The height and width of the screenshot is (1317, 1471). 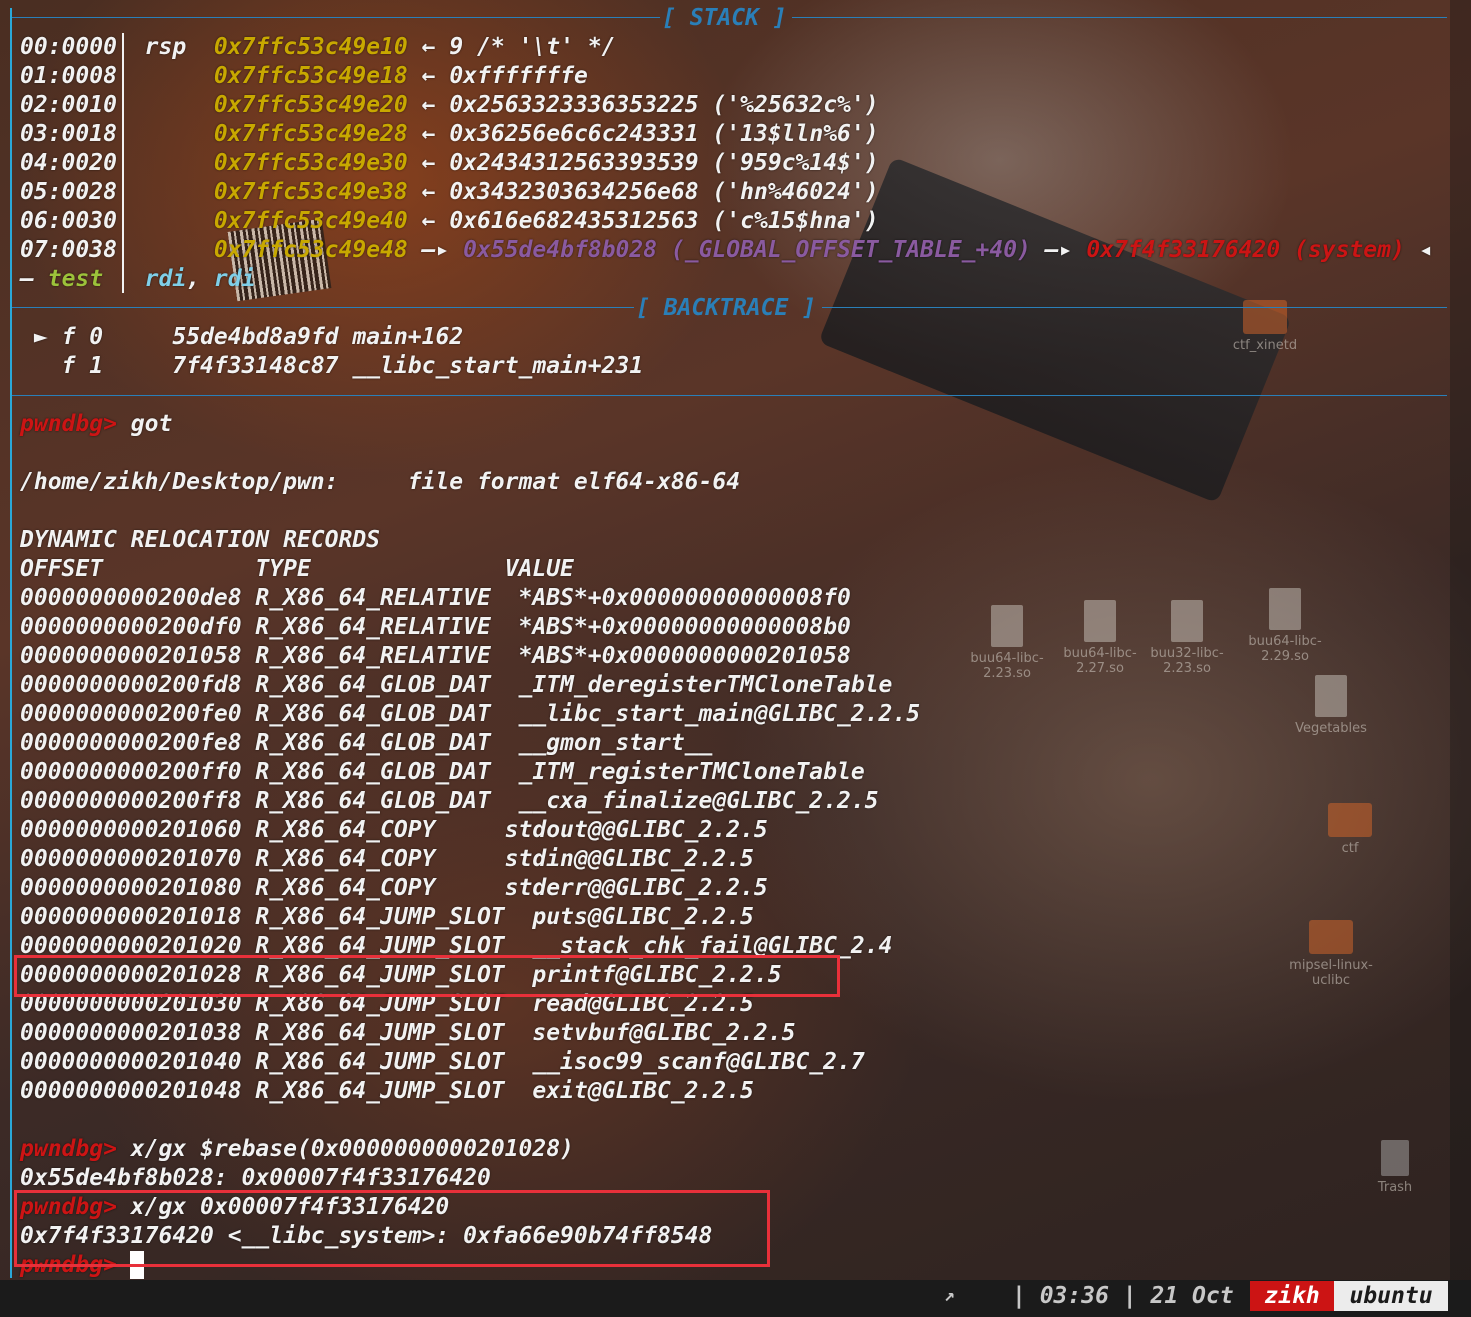 I want to click on highlight-box-system, so click(x=392, y=1228).